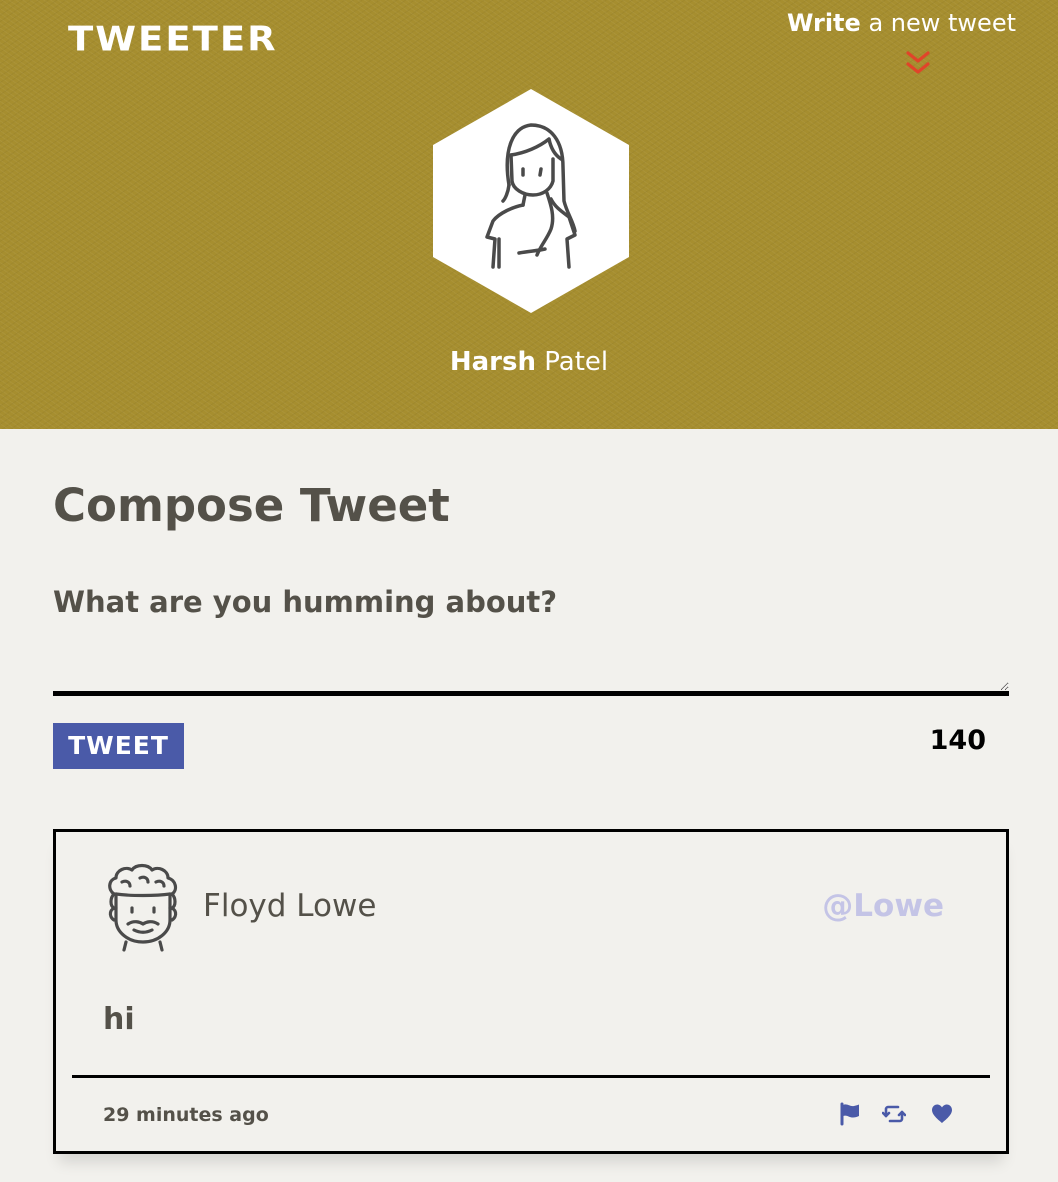 The width and height of the screenshot is (1058, 1182). Describe the element at coordinates (143, 907) in the screenshot. I see `curly-haired-man-avatar-icon` at that location.